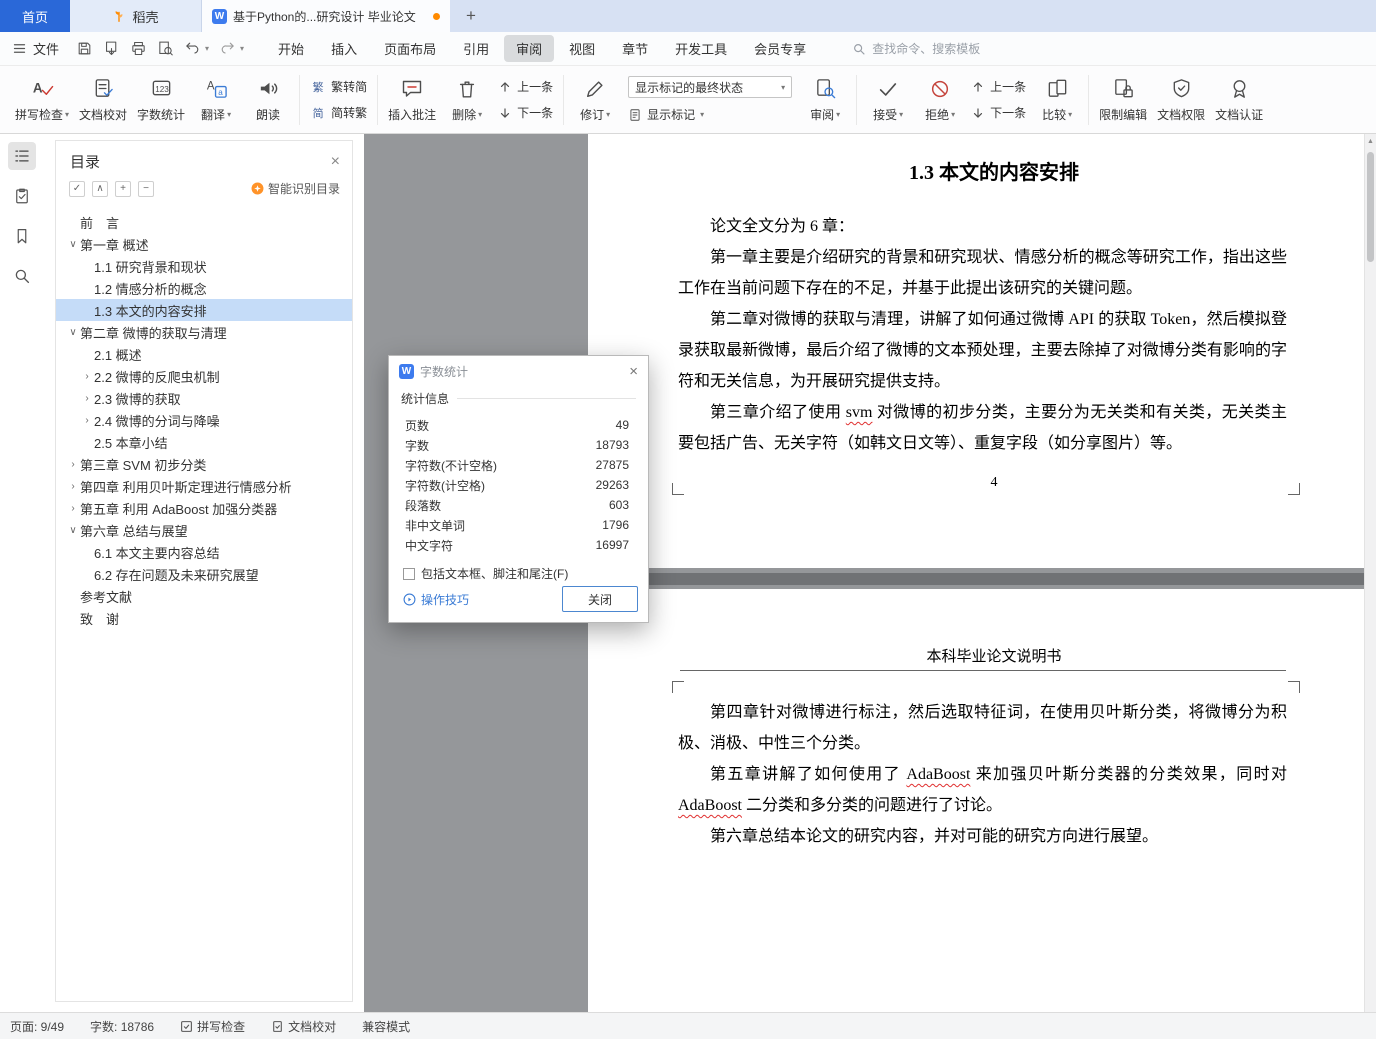 The height and width of the screenshot is (1039, 1376). I want to click on new-tab-button: +, so click(471, 16).